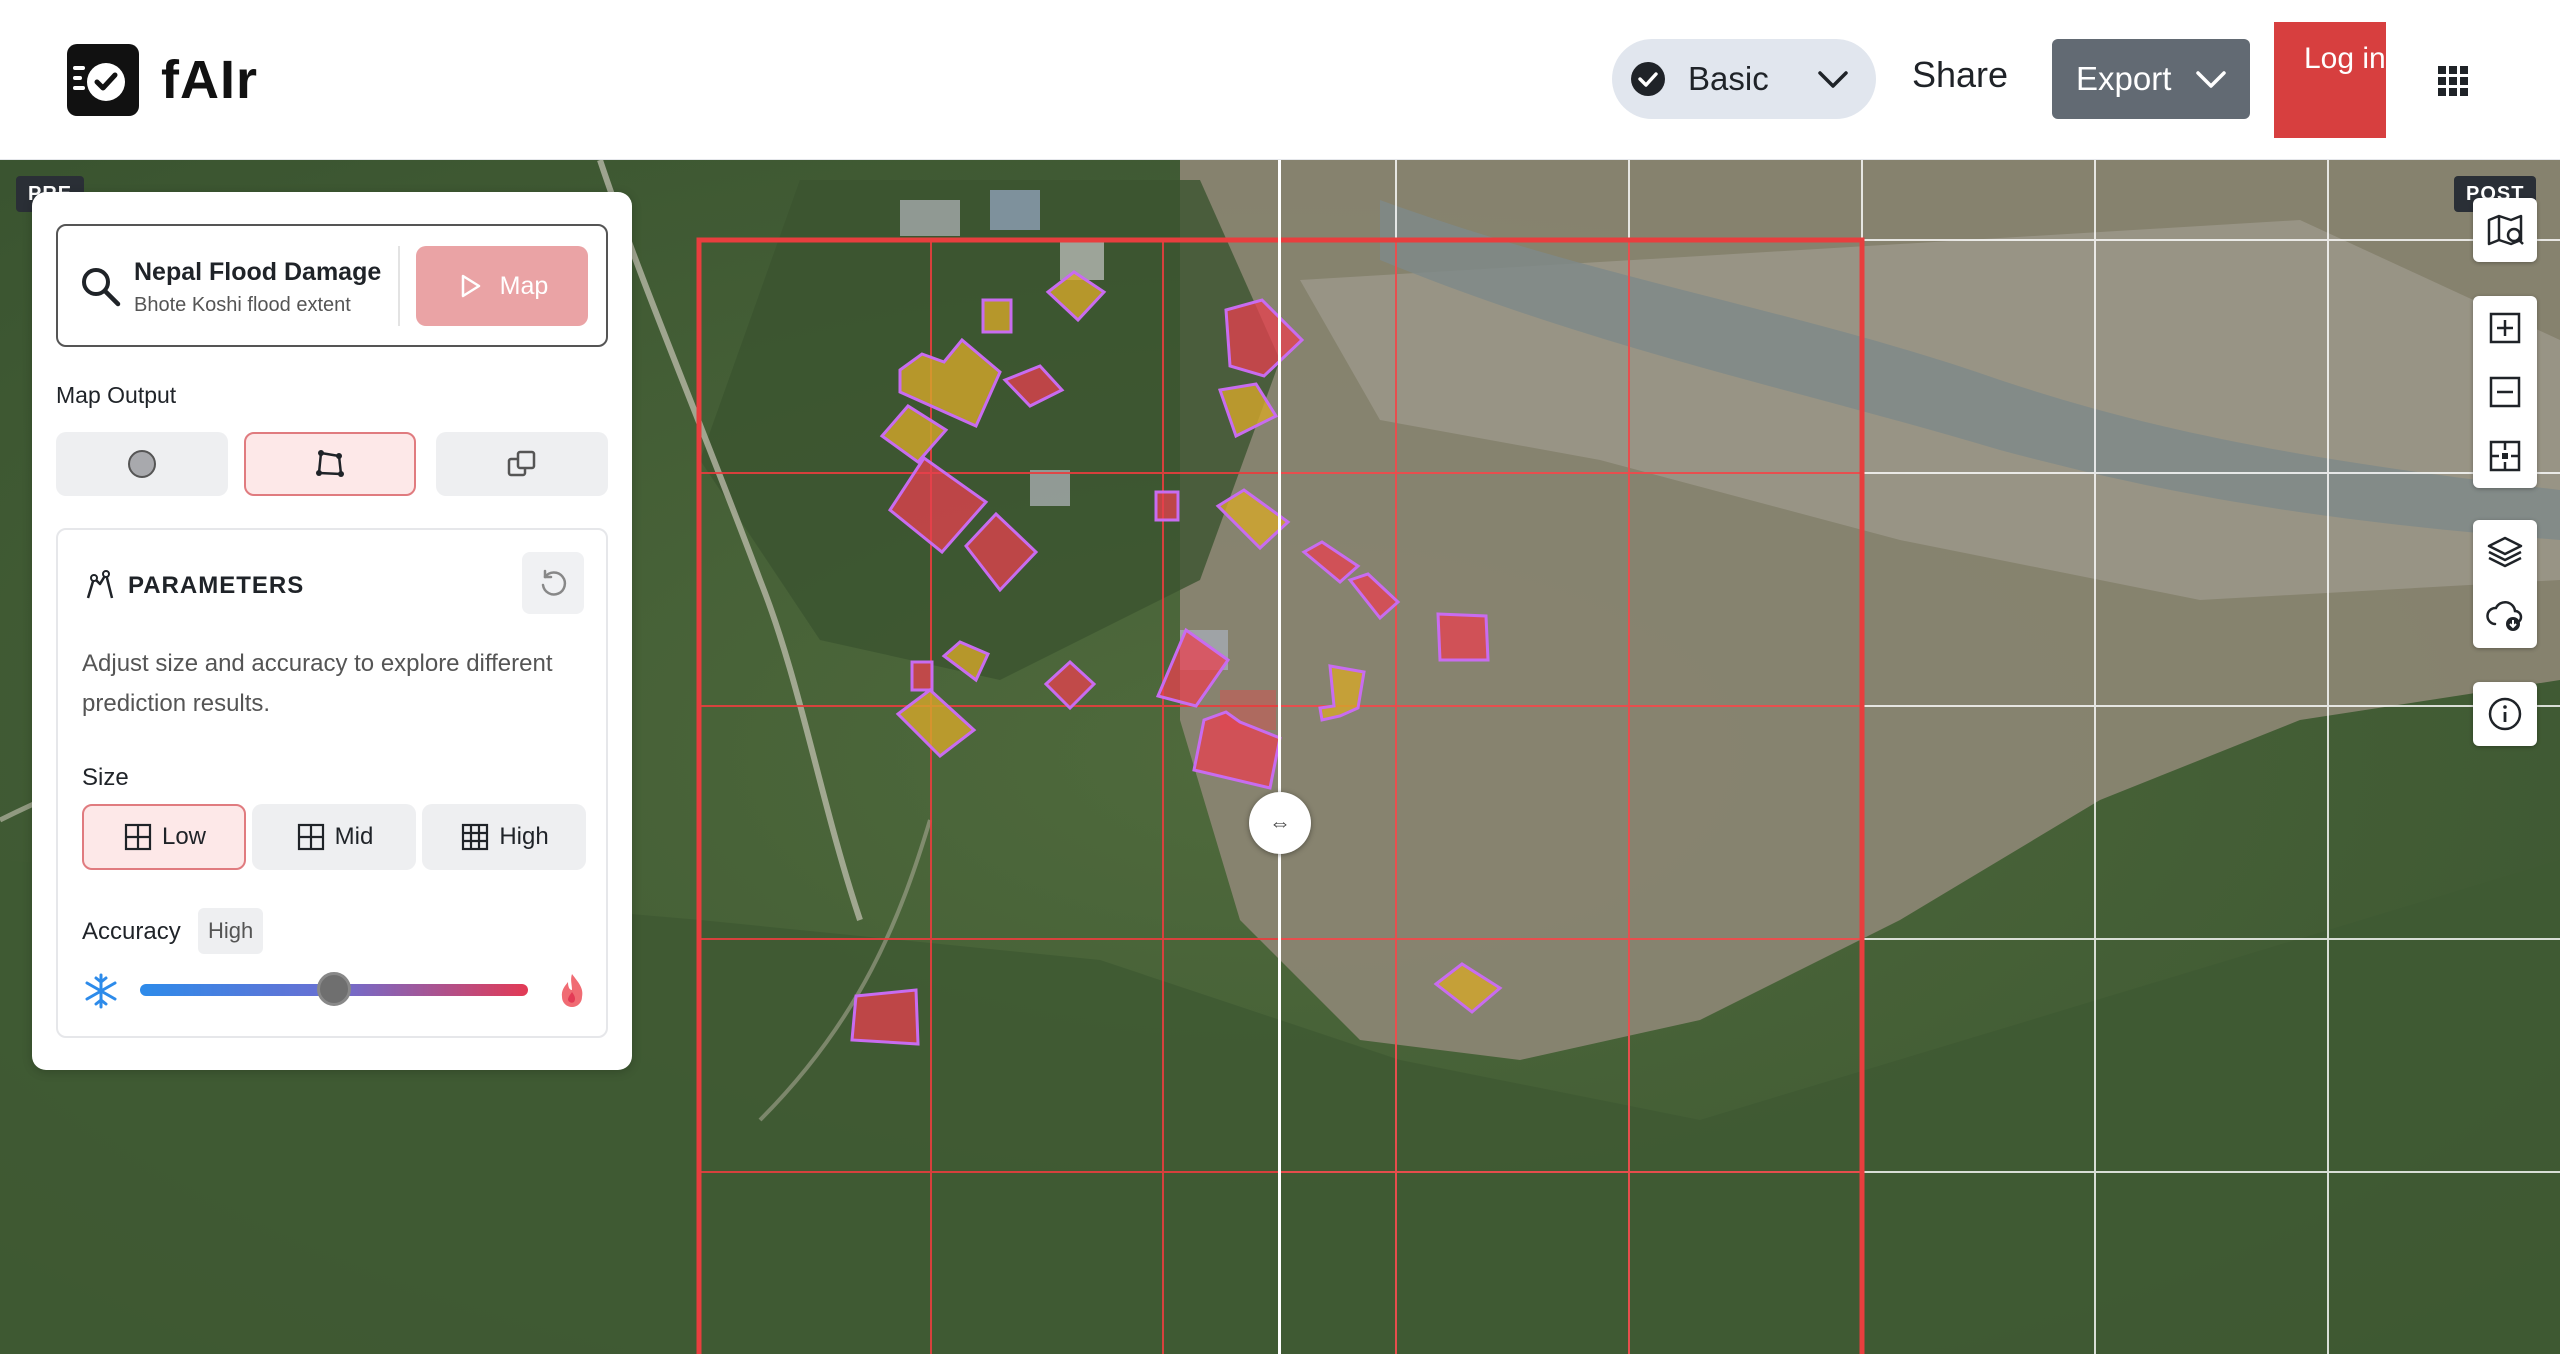 This screenshot has height=1354, width=2560. I want to click on apps-grid-icon, so click(2453, 81).